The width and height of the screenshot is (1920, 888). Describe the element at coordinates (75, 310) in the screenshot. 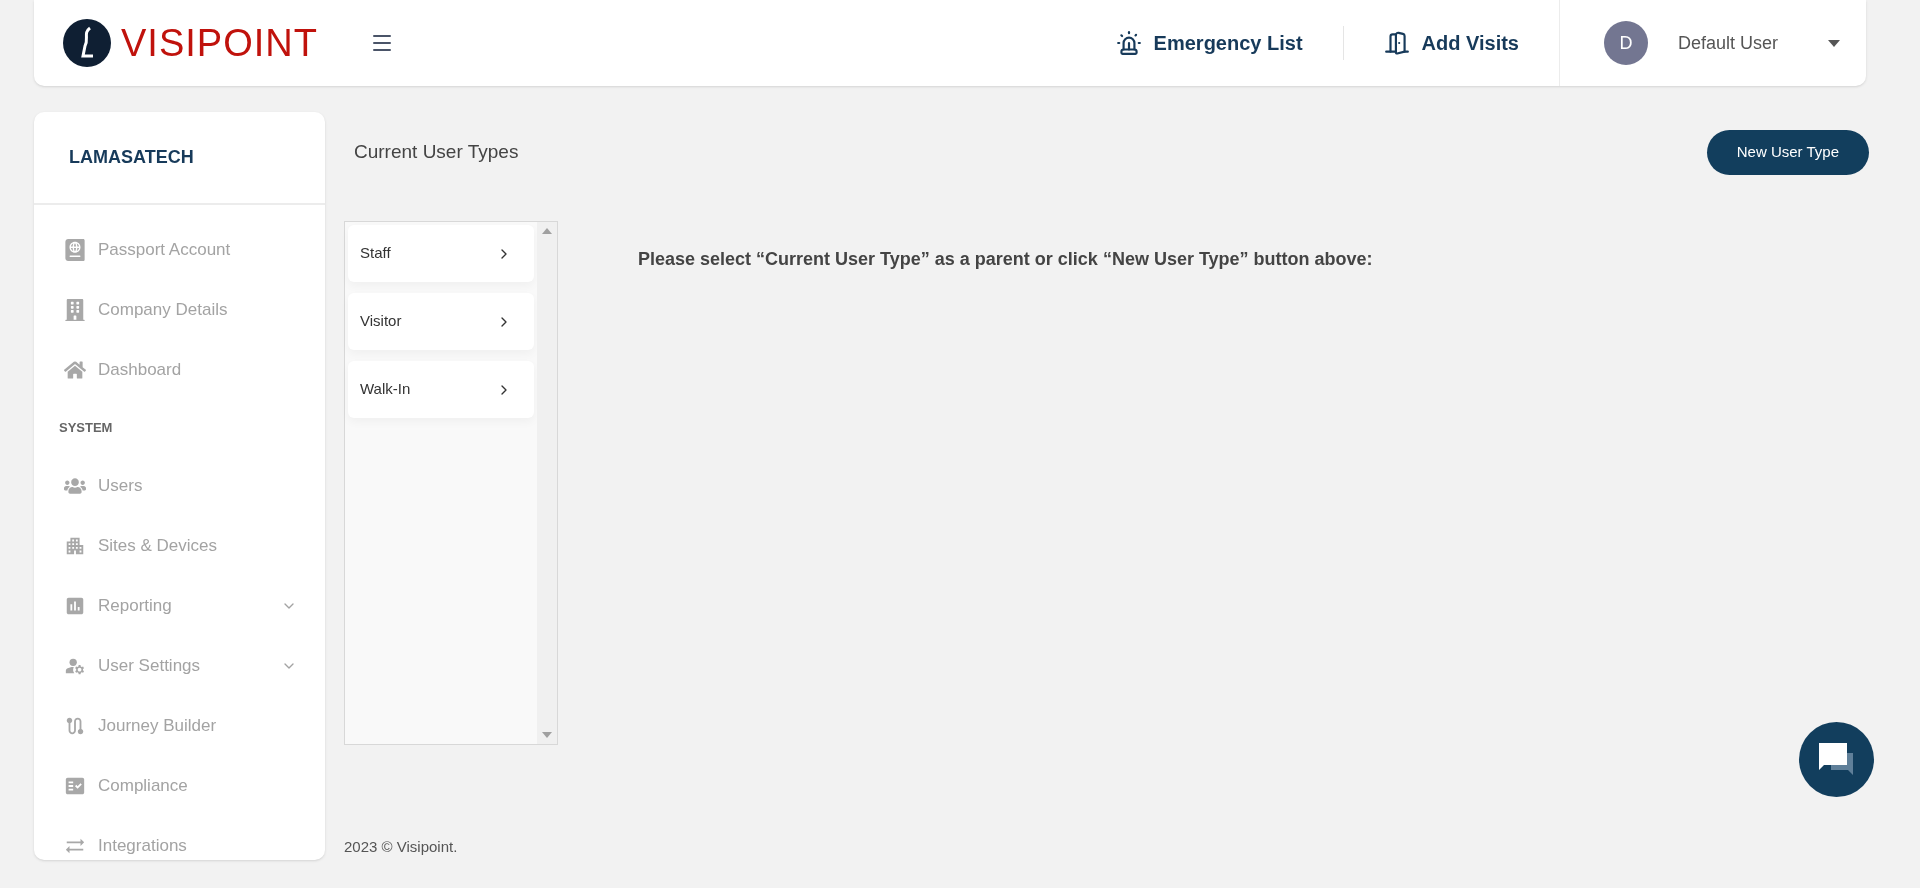

I see `building-icon` at that location.